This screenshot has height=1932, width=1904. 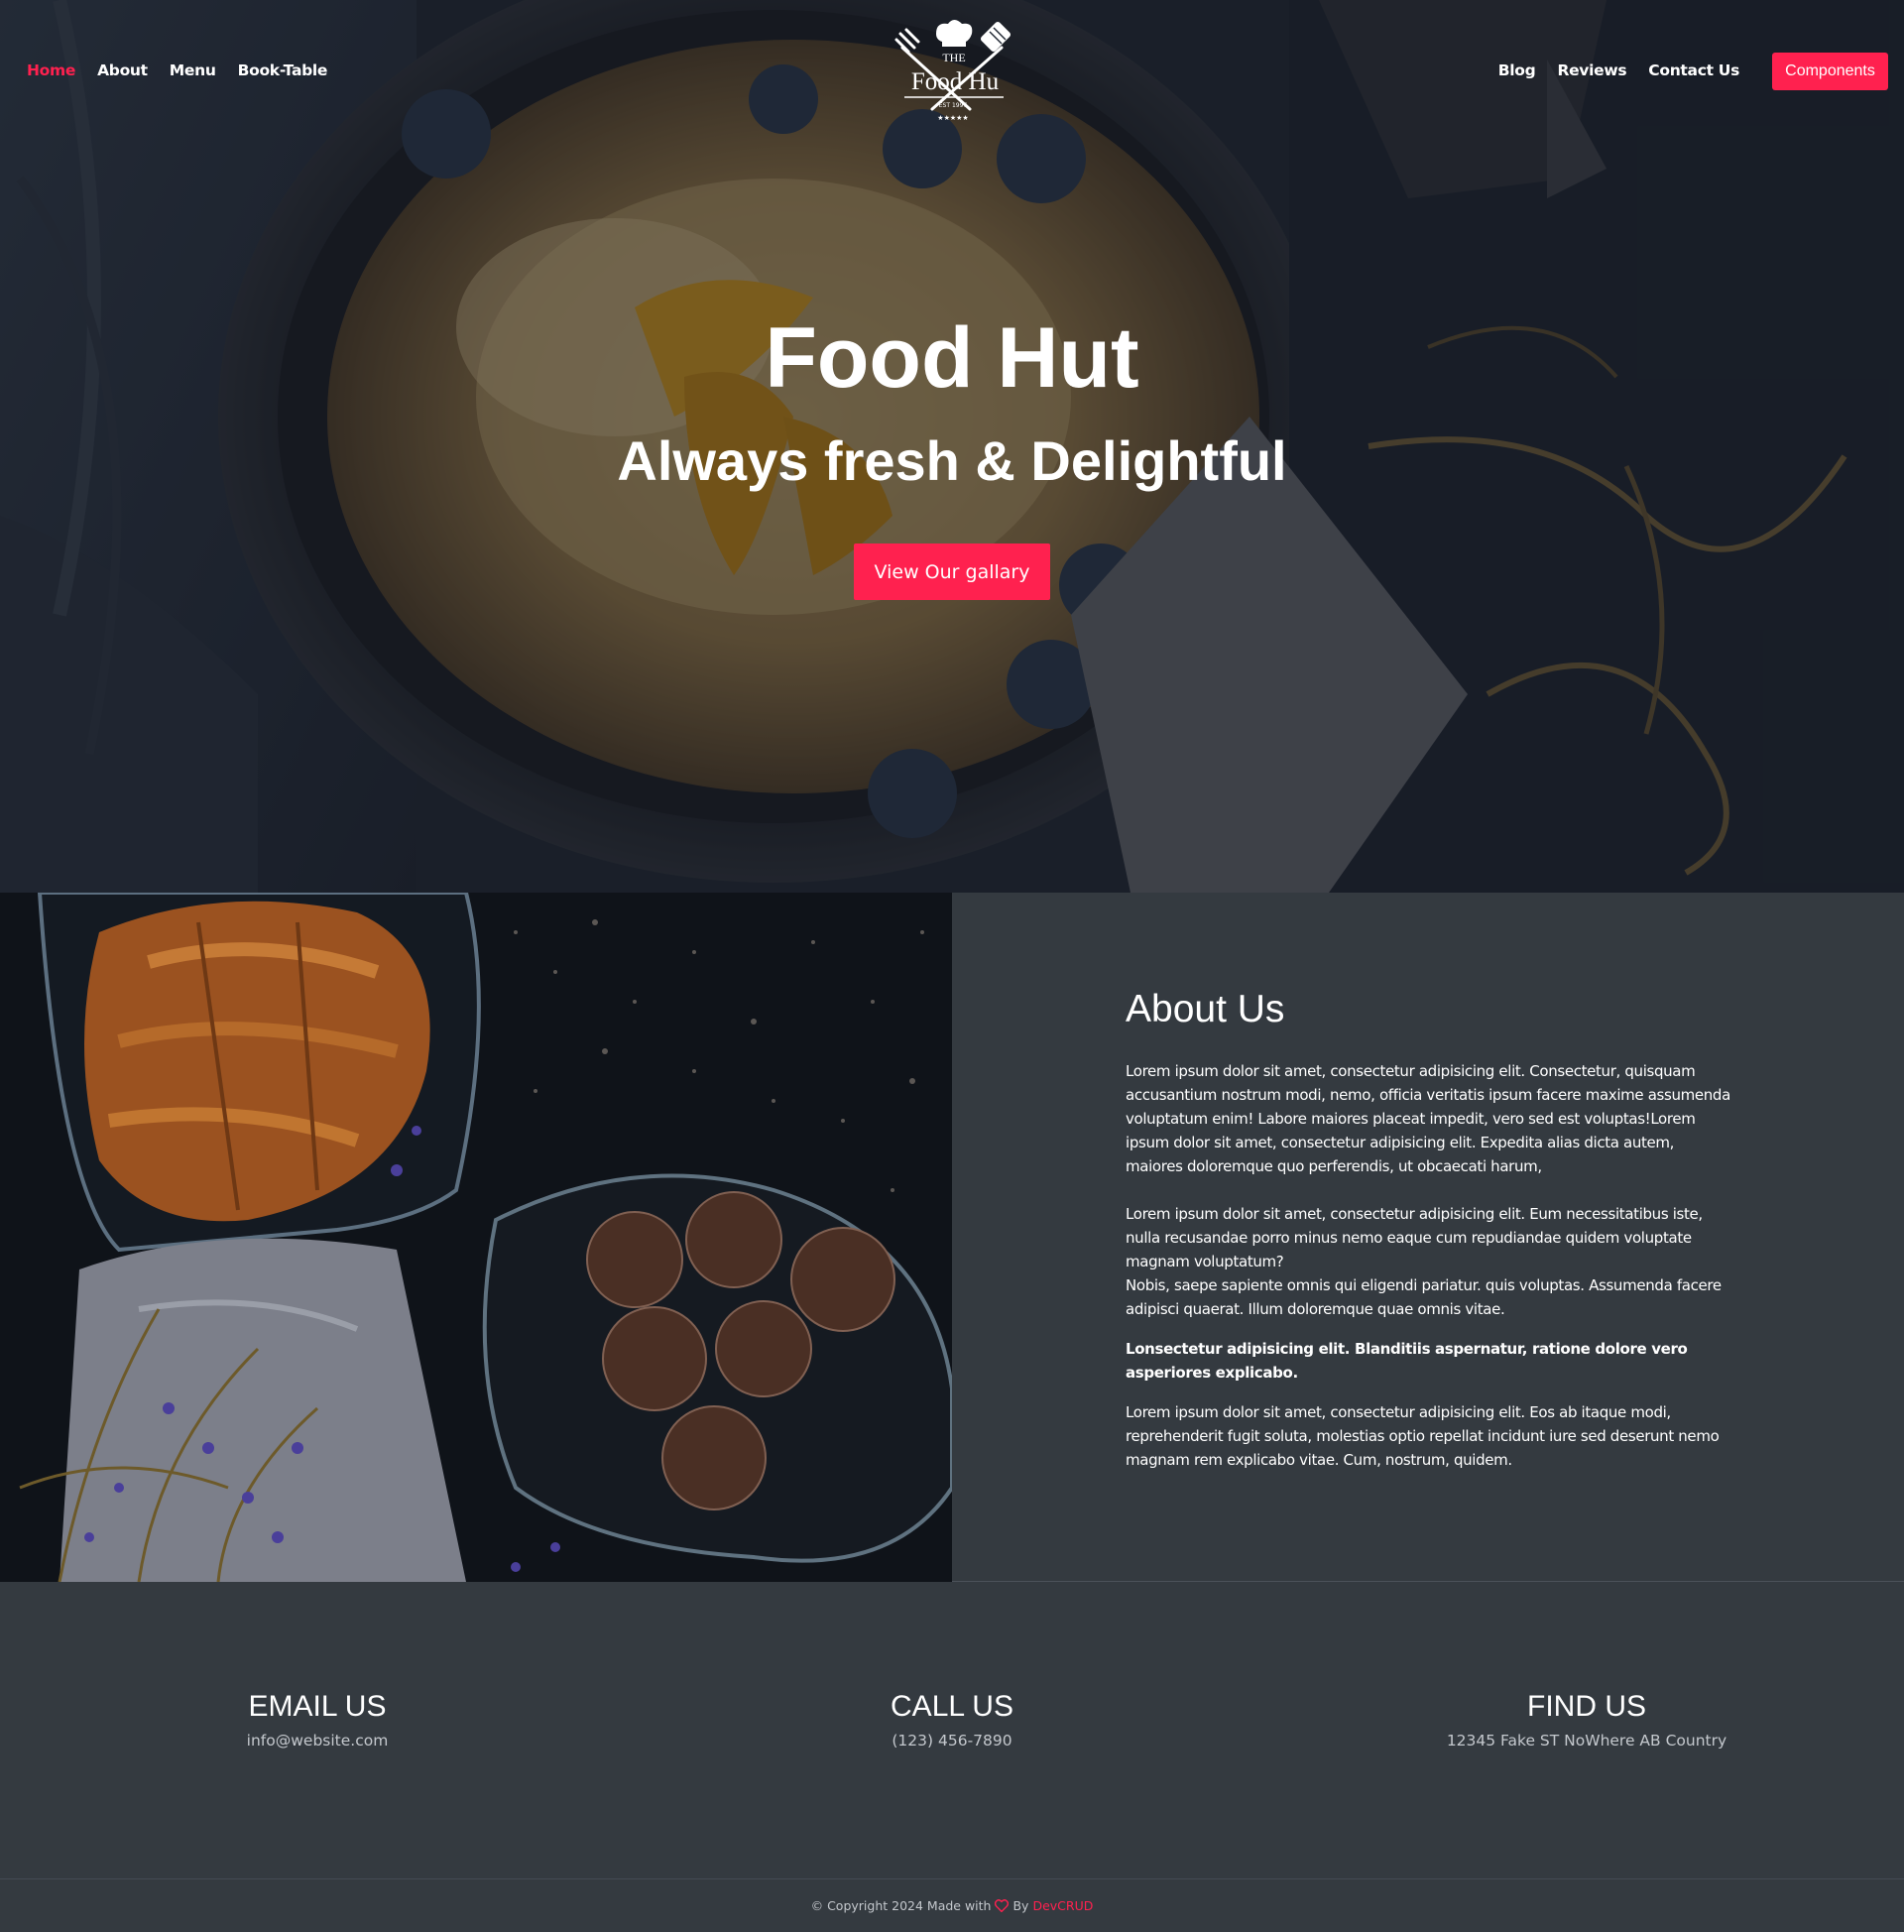 I want to click on contact-email: EMAIL US info@website.com, so click(x=317, y=1720).